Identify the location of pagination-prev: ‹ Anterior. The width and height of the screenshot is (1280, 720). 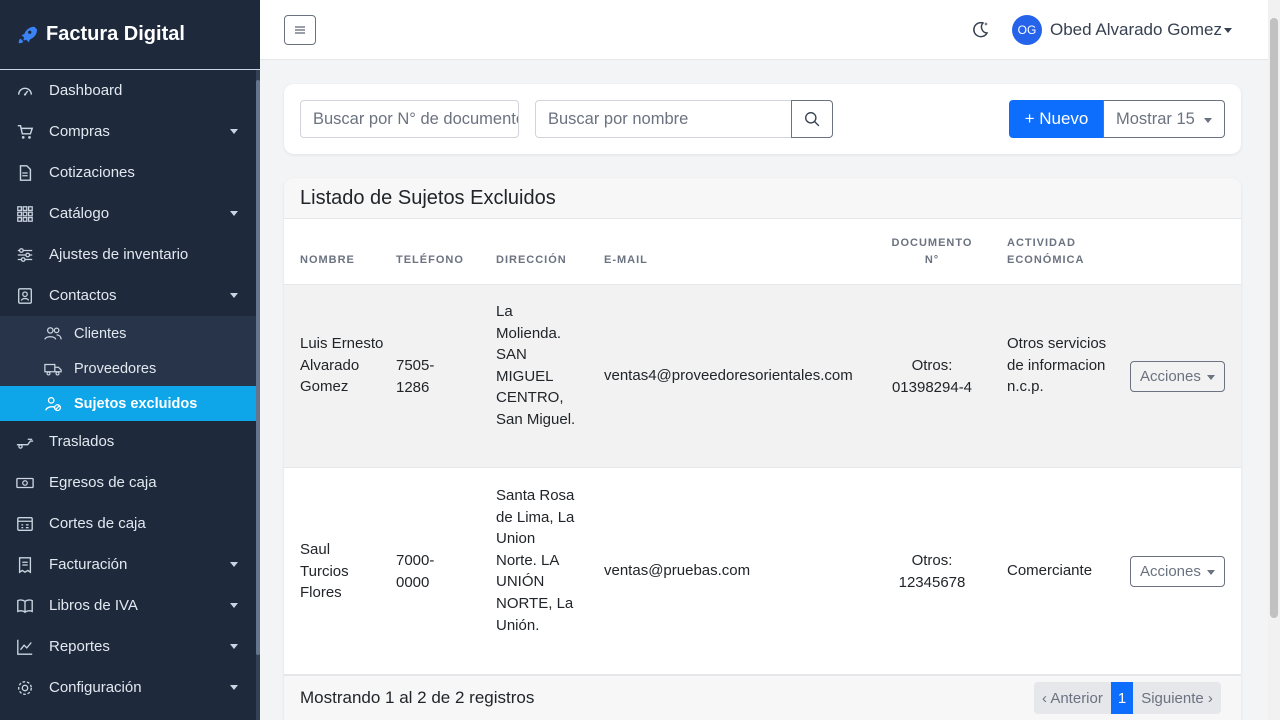
(1072, 698).